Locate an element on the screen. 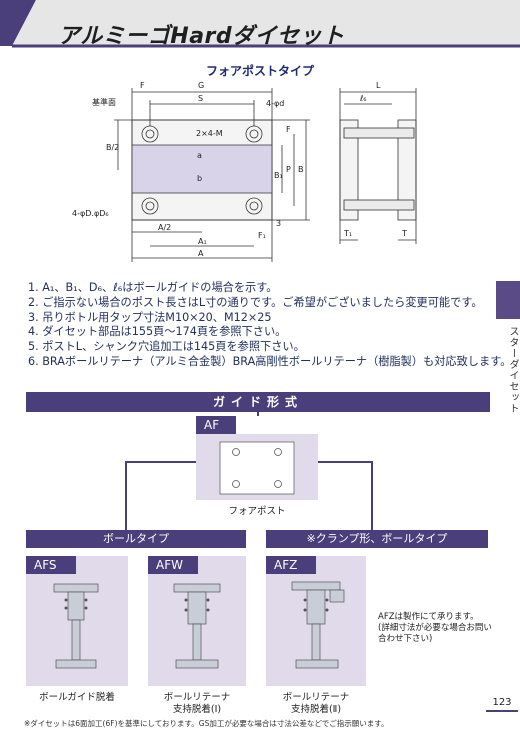 Image resolution: width=520 pixels, height=738 pixels. svg-text: ℓ₆ is located at coordinates (363, 98).